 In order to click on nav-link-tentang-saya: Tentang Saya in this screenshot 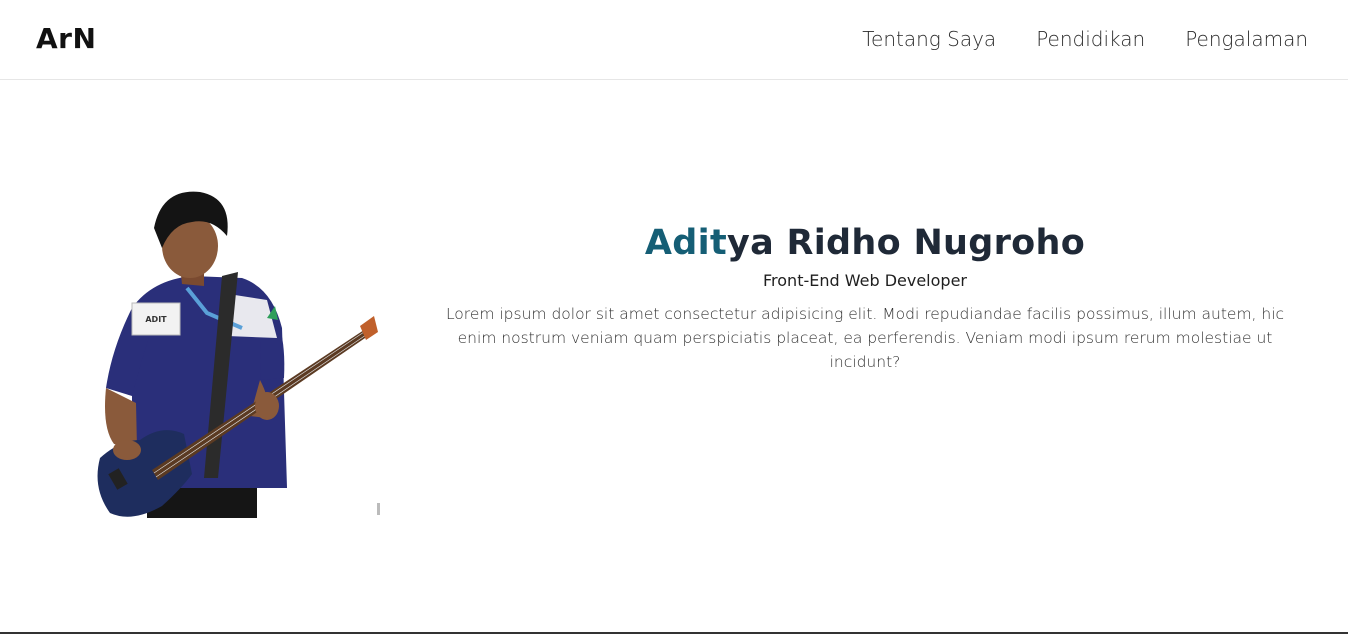, I will do `click(929, 39)`.